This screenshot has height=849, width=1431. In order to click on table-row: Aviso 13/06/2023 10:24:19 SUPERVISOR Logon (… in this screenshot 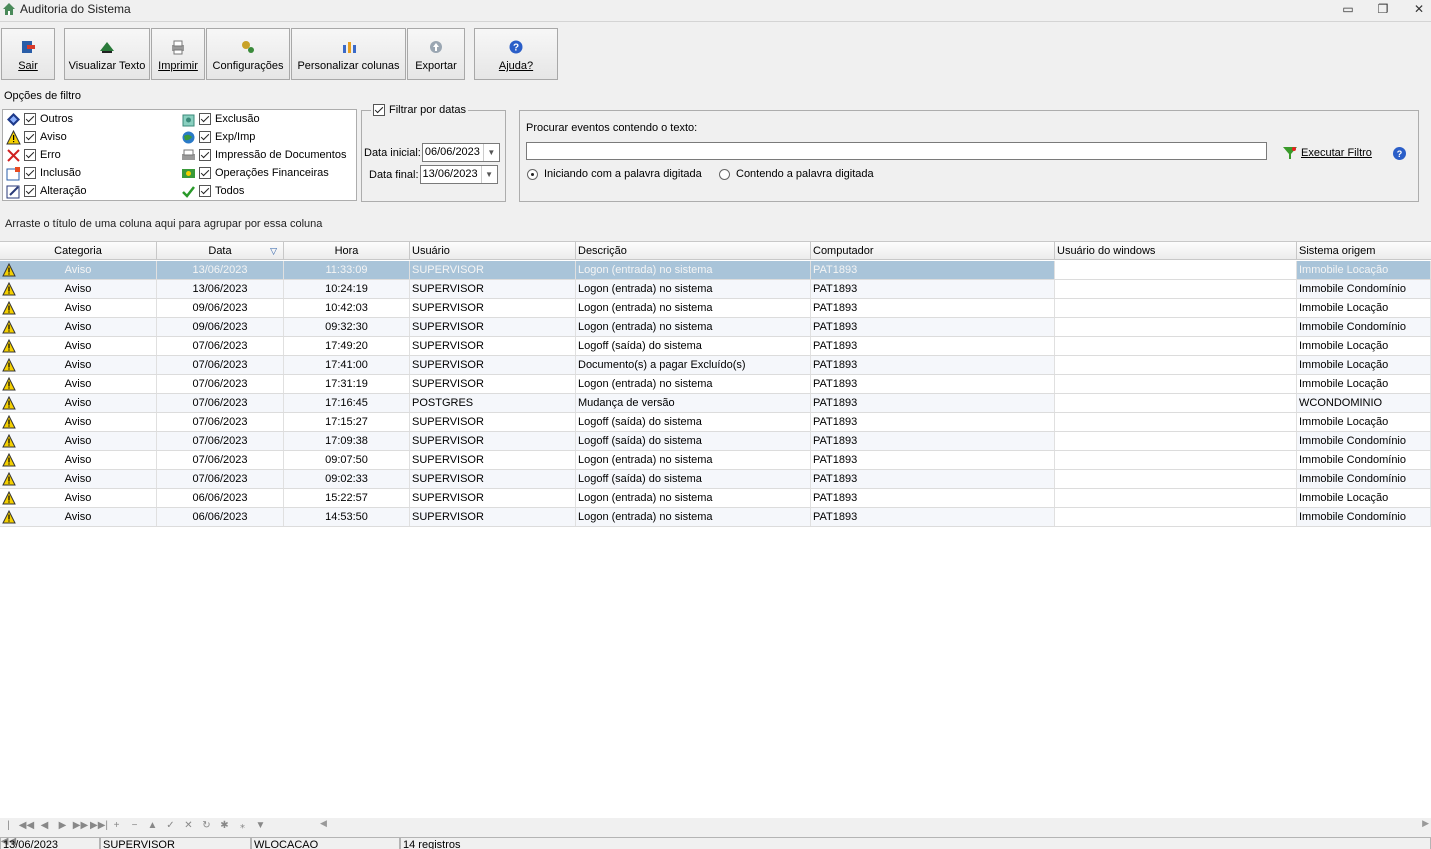, I will do `click(715, 289)`.